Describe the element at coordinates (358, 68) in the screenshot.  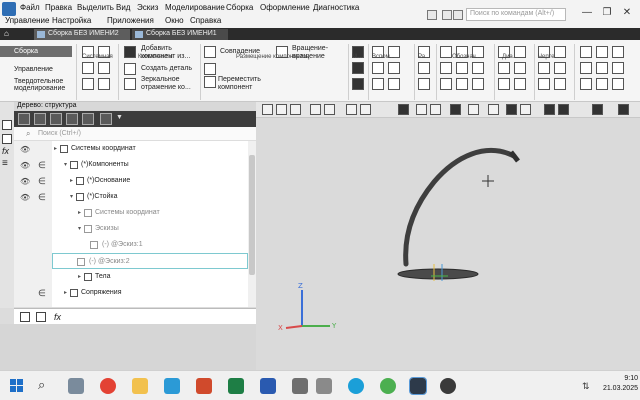
I see `tool-icon` at that location.